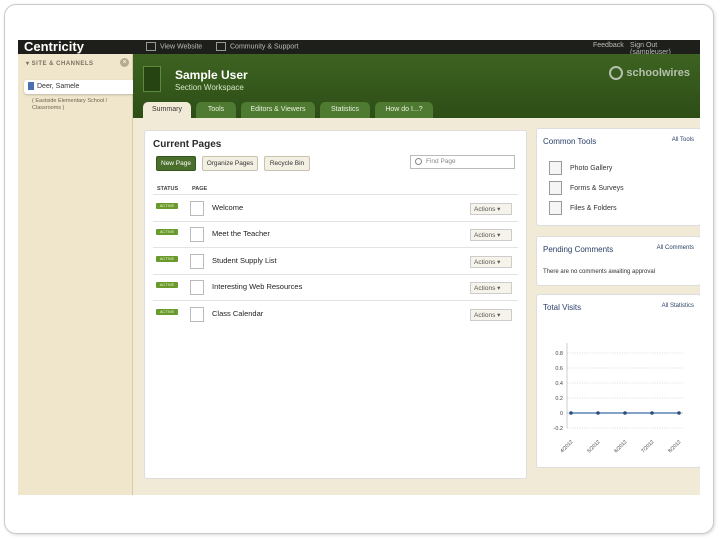 This screenshot has width=720, height=540. I want to click on sidebar-heading: ▾ SITE & CHANNELS, so click(60, 63).